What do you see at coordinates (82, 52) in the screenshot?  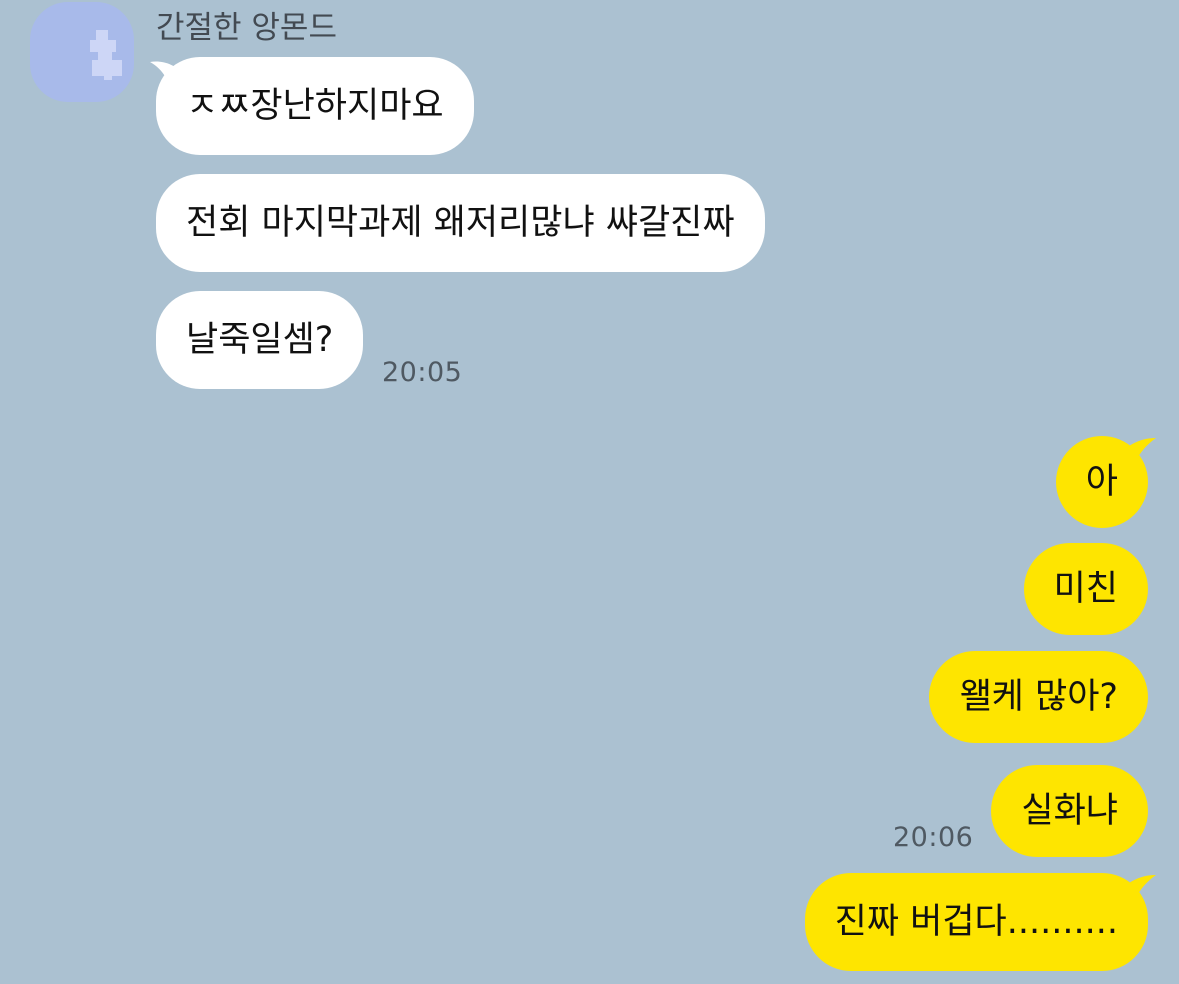 I see `sender-avatar` at bounding box center [82, 52].